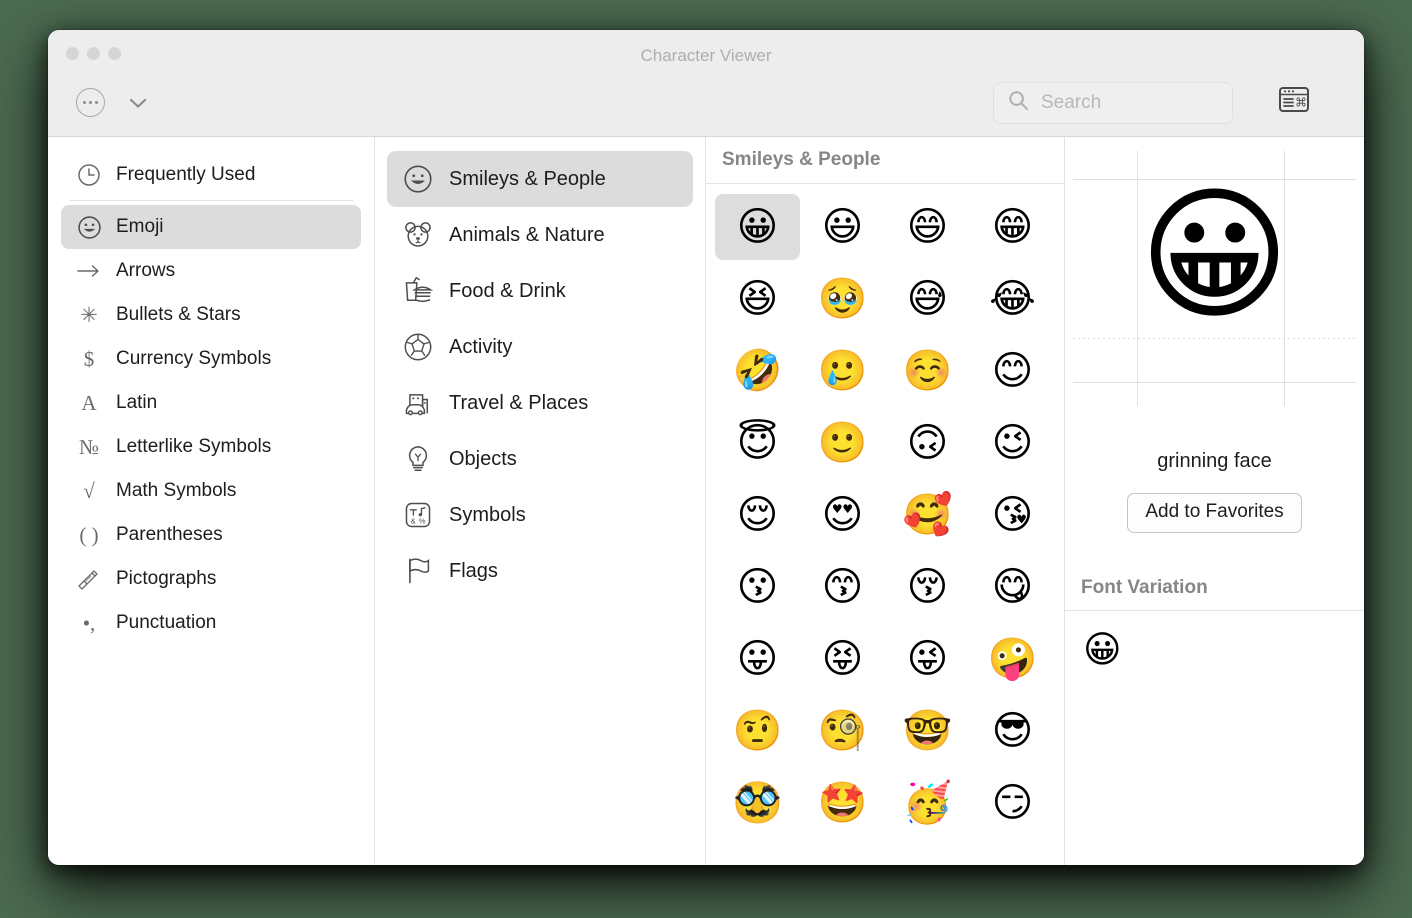 The width and height of the screenshot is (1412, 918). What do you see at coordinates (757, 731) in the screenshot?
I see `emoji-cell: 🤨` at bounding box center [757, 731].